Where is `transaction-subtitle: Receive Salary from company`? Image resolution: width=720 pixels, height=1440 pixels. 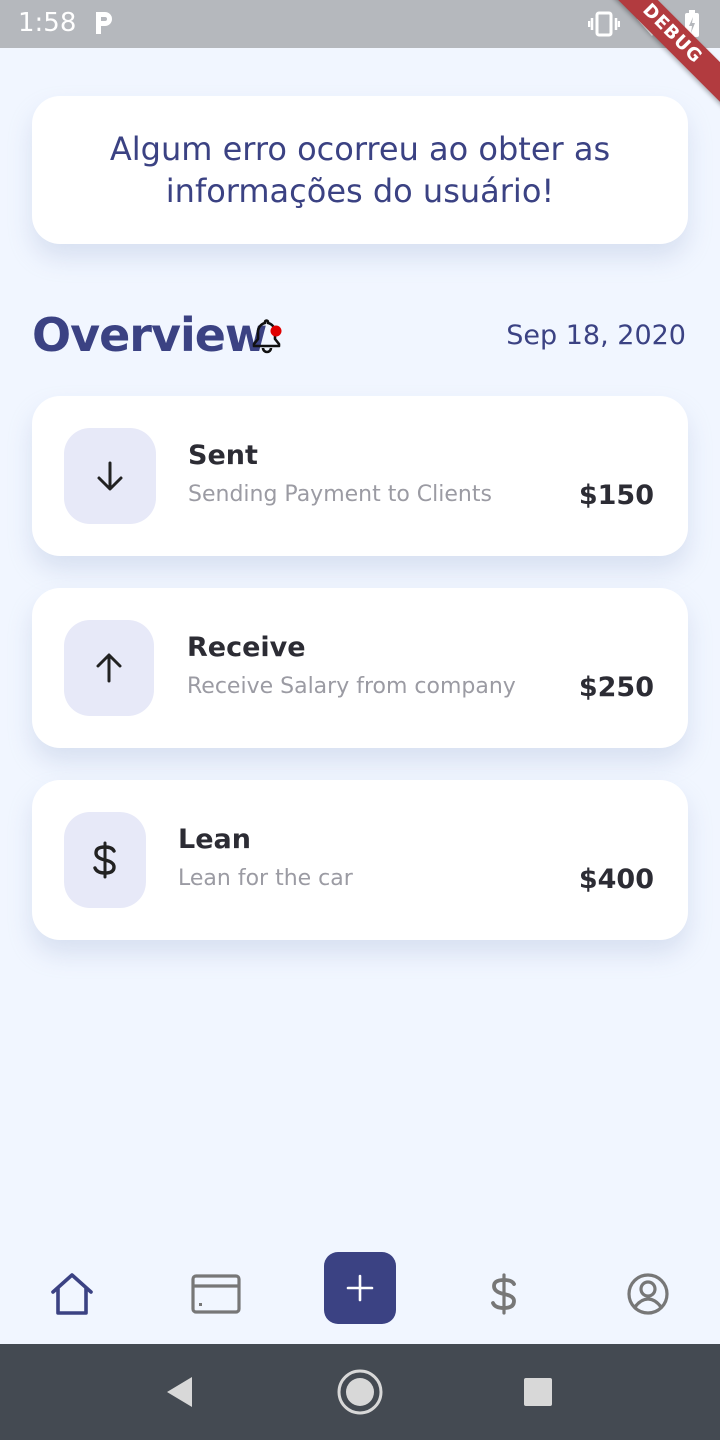 transaction-subtitle: Receive Salary from company is located at coordinates (351, 686).